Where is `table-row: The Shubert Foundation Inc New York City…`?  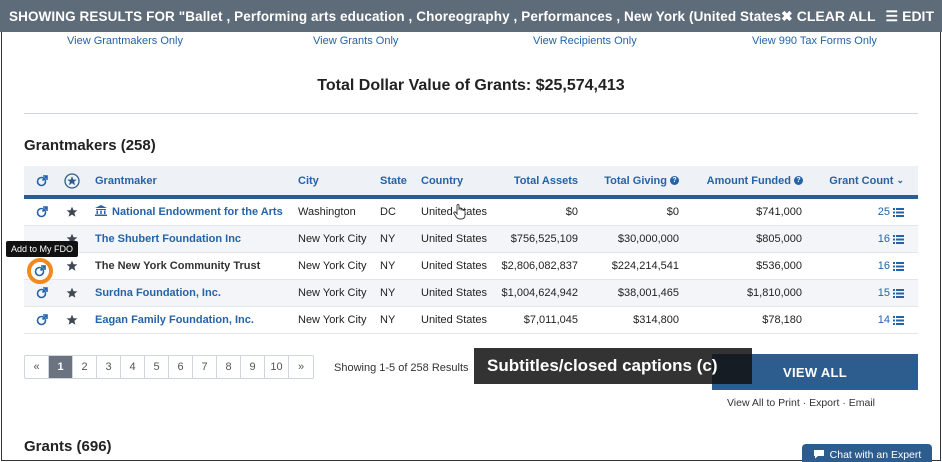
table-row: The Shubert Foundation Inc New York City… is located at coordinates (471, 239).